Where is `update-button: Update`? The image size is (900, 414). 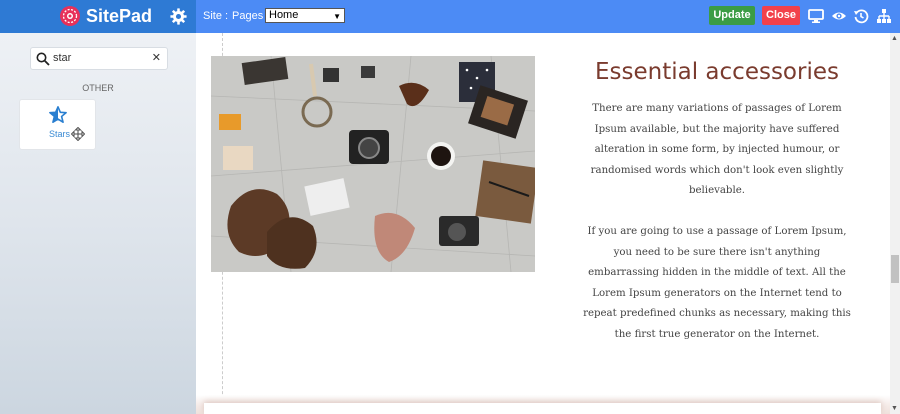
update-button: Update is located at coordinates (732, 15).